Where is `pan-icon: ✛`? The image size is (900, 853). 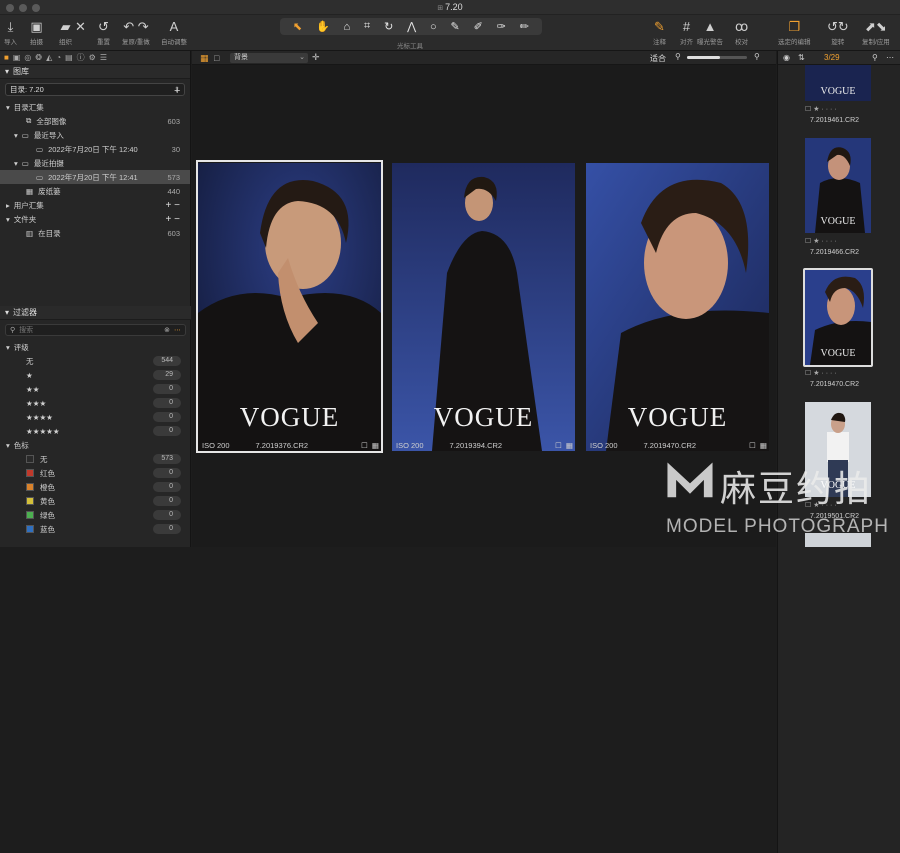
pan-icon: ✛ is located at coordinates (316, 57).